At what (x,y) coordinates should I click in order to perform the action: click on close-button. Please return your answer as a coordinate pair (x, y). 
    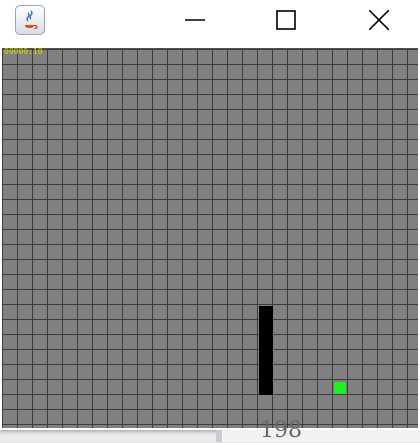
    Looking at the image, I should click on (379, 20).